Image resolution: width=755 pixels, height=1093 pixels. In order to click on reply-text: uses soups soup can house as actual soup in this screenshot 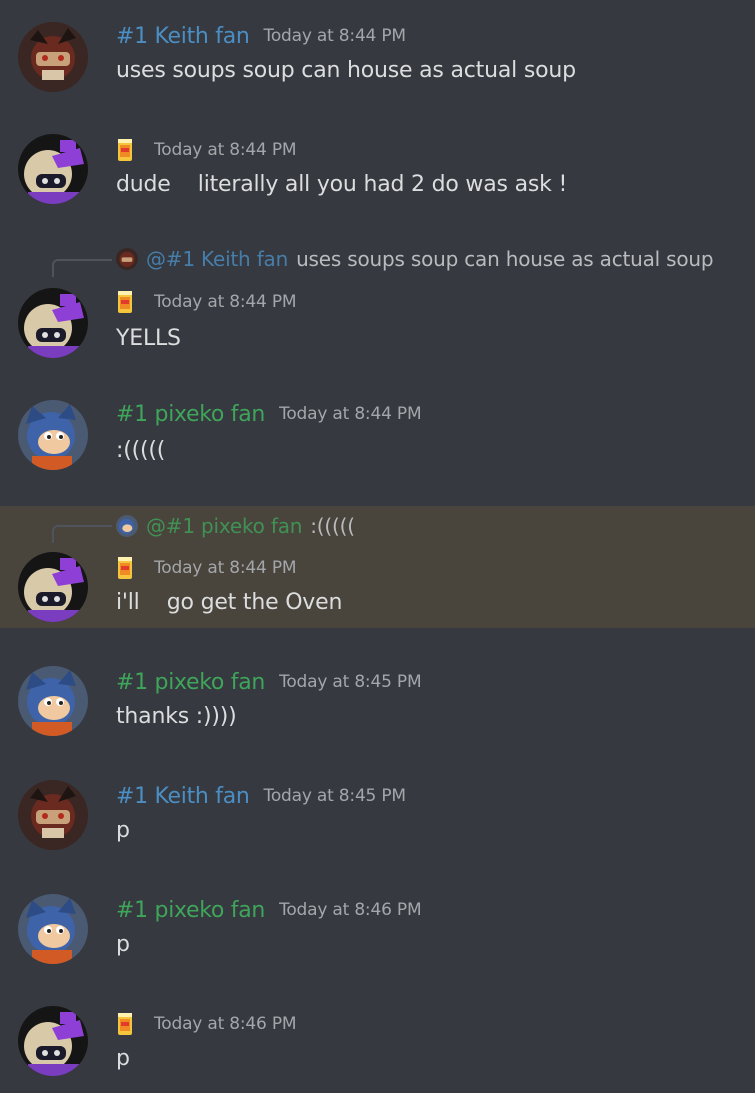, I will do `click(505, 259)`.